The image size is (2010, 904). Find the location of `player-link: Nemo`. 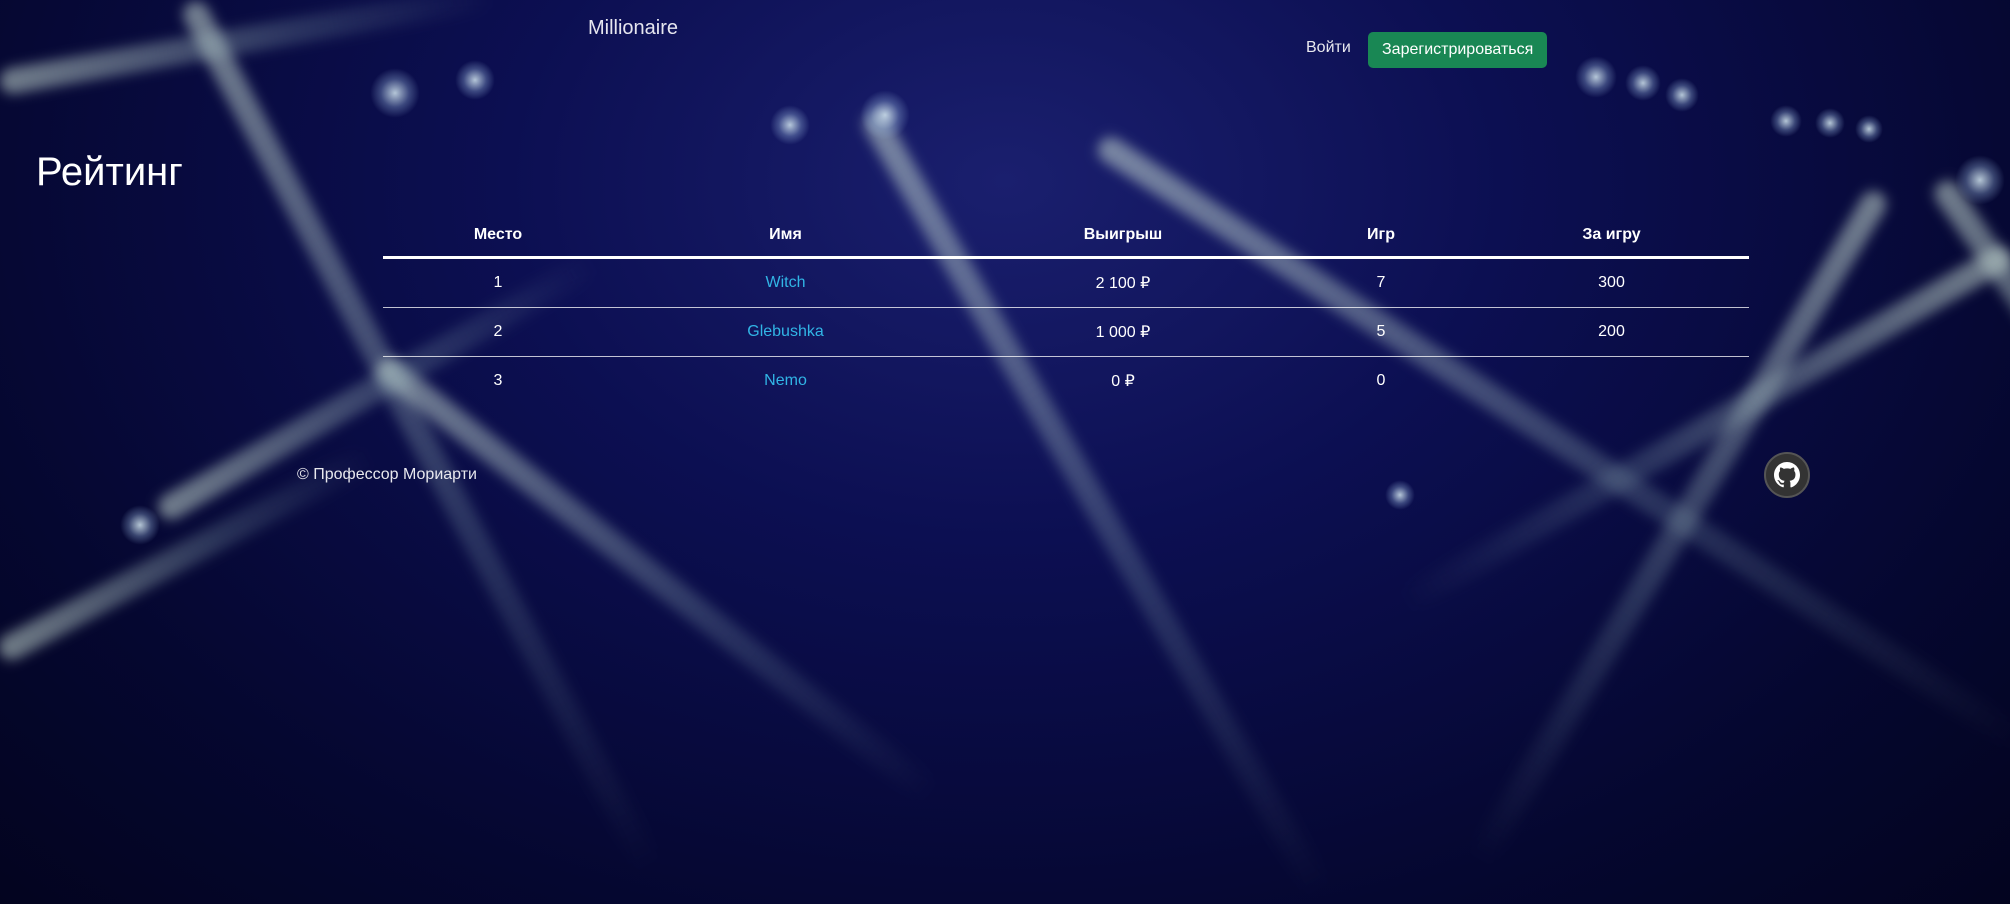

player-link: Nemo is located at coordinates (785, 380).